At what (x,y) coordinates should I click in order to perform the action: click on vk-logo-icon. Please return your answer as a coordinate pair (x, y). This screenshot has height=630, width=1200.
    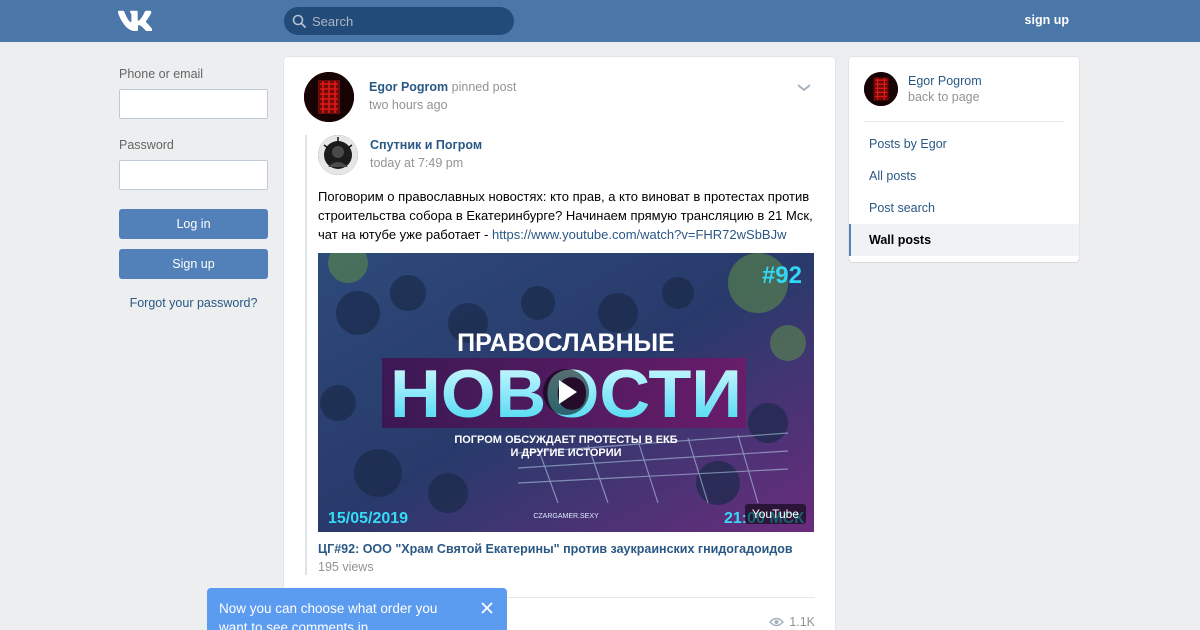
    Looking at the image, I should click on (135, 20).